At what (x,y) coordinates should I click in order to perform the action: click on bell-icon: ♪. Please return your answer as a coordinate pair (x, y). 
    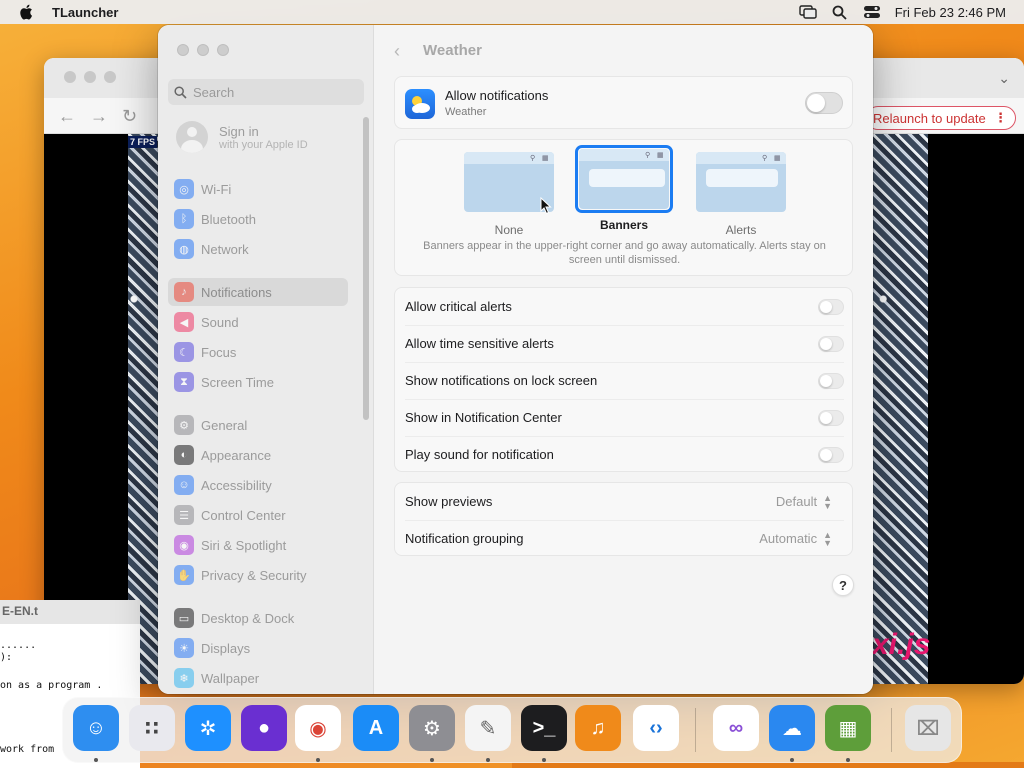
    Looking at the image, I should click on (184, 292).